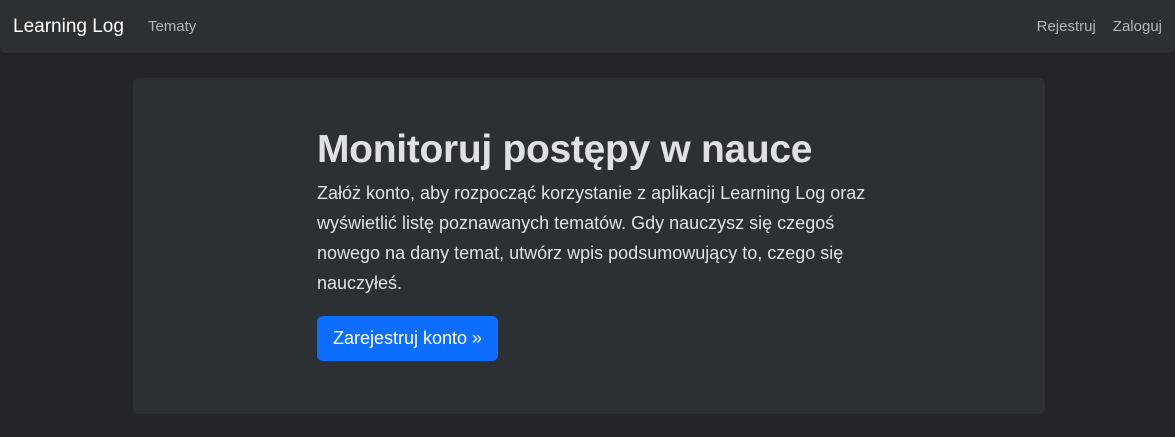  What do you see at coordinates (68, 27) in the screenshot?
I see `brand-link: Learning Log` at bounding box center [68, 27].